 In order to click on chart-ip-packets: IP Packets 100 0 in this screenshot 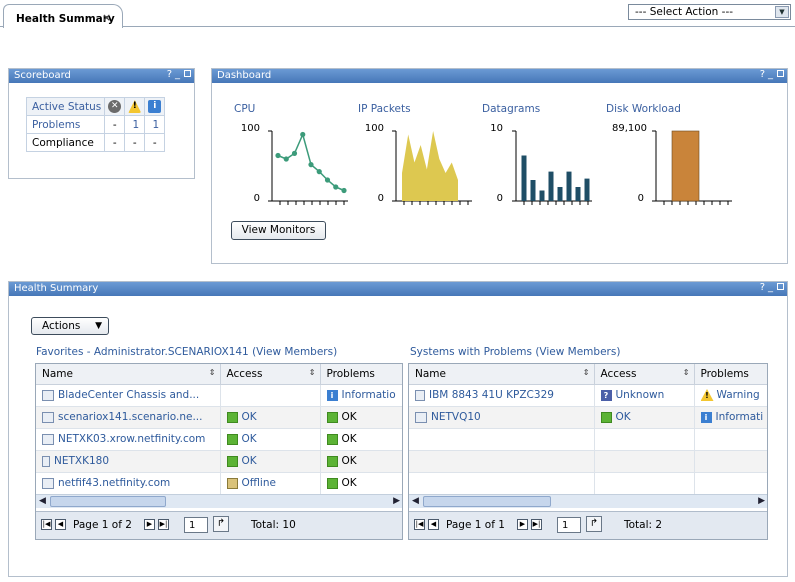, I will do `click(418, 158)`.